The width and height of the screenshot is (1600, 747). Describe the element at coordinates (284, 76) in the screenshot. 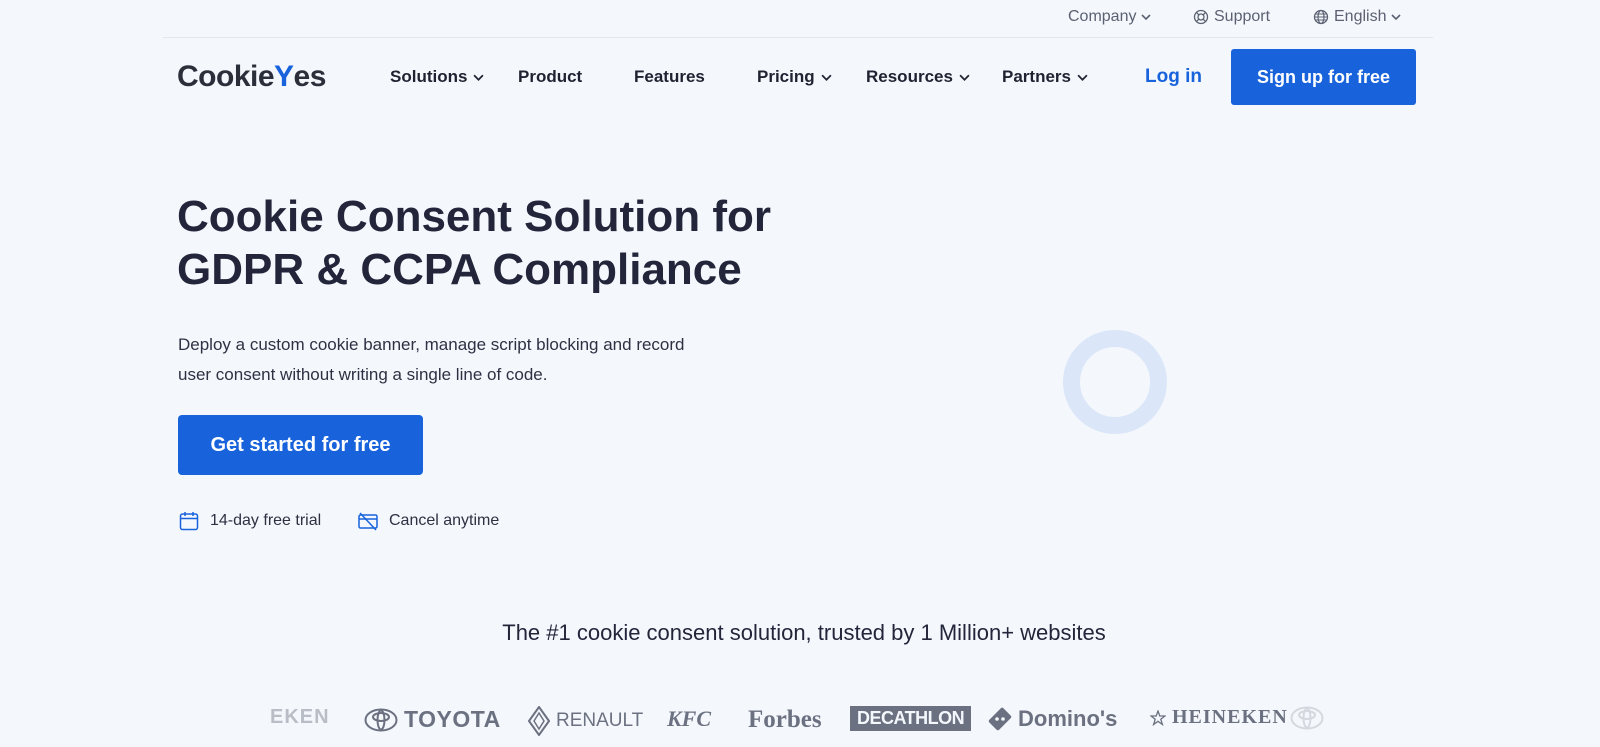

I see `logo-check-letter: Y` at that location.